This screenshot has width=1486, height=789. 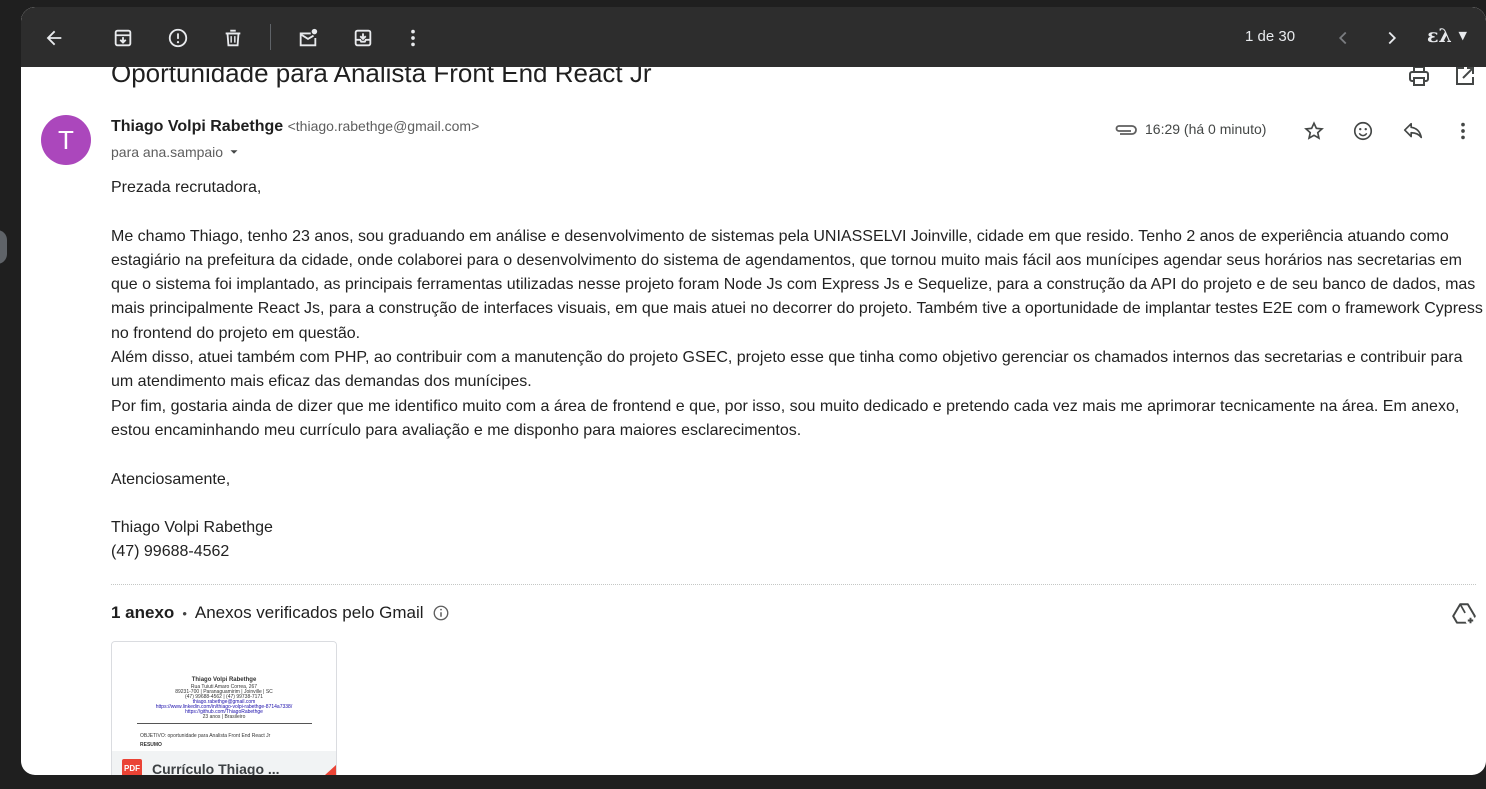 I want to click on recipient-label: para ana.sampaio, so click(x=167, y=152).